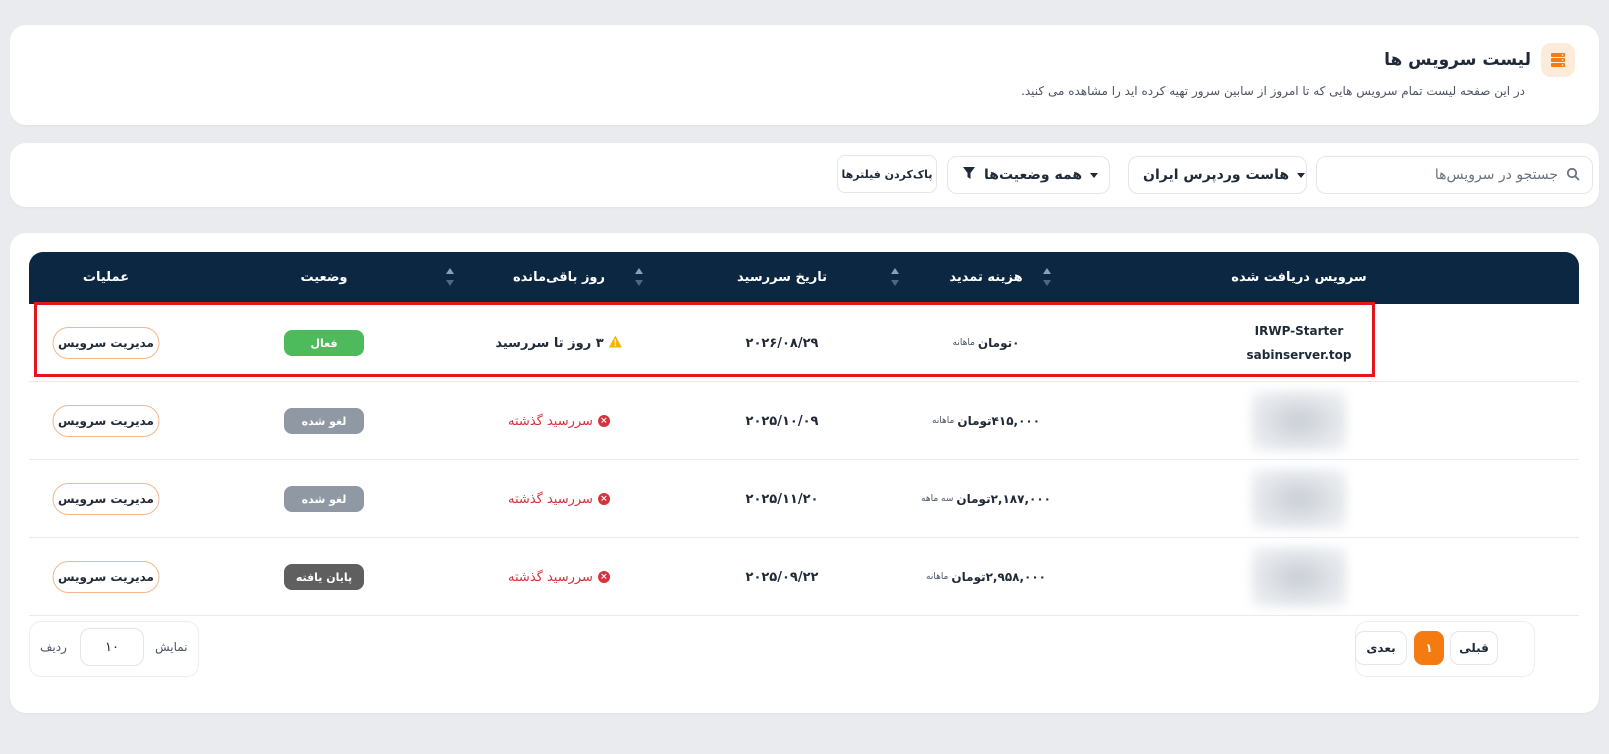 Image resolution: width=1609 pixels, height=754 pixels. I want to click on search-box, so click(1454, 175).